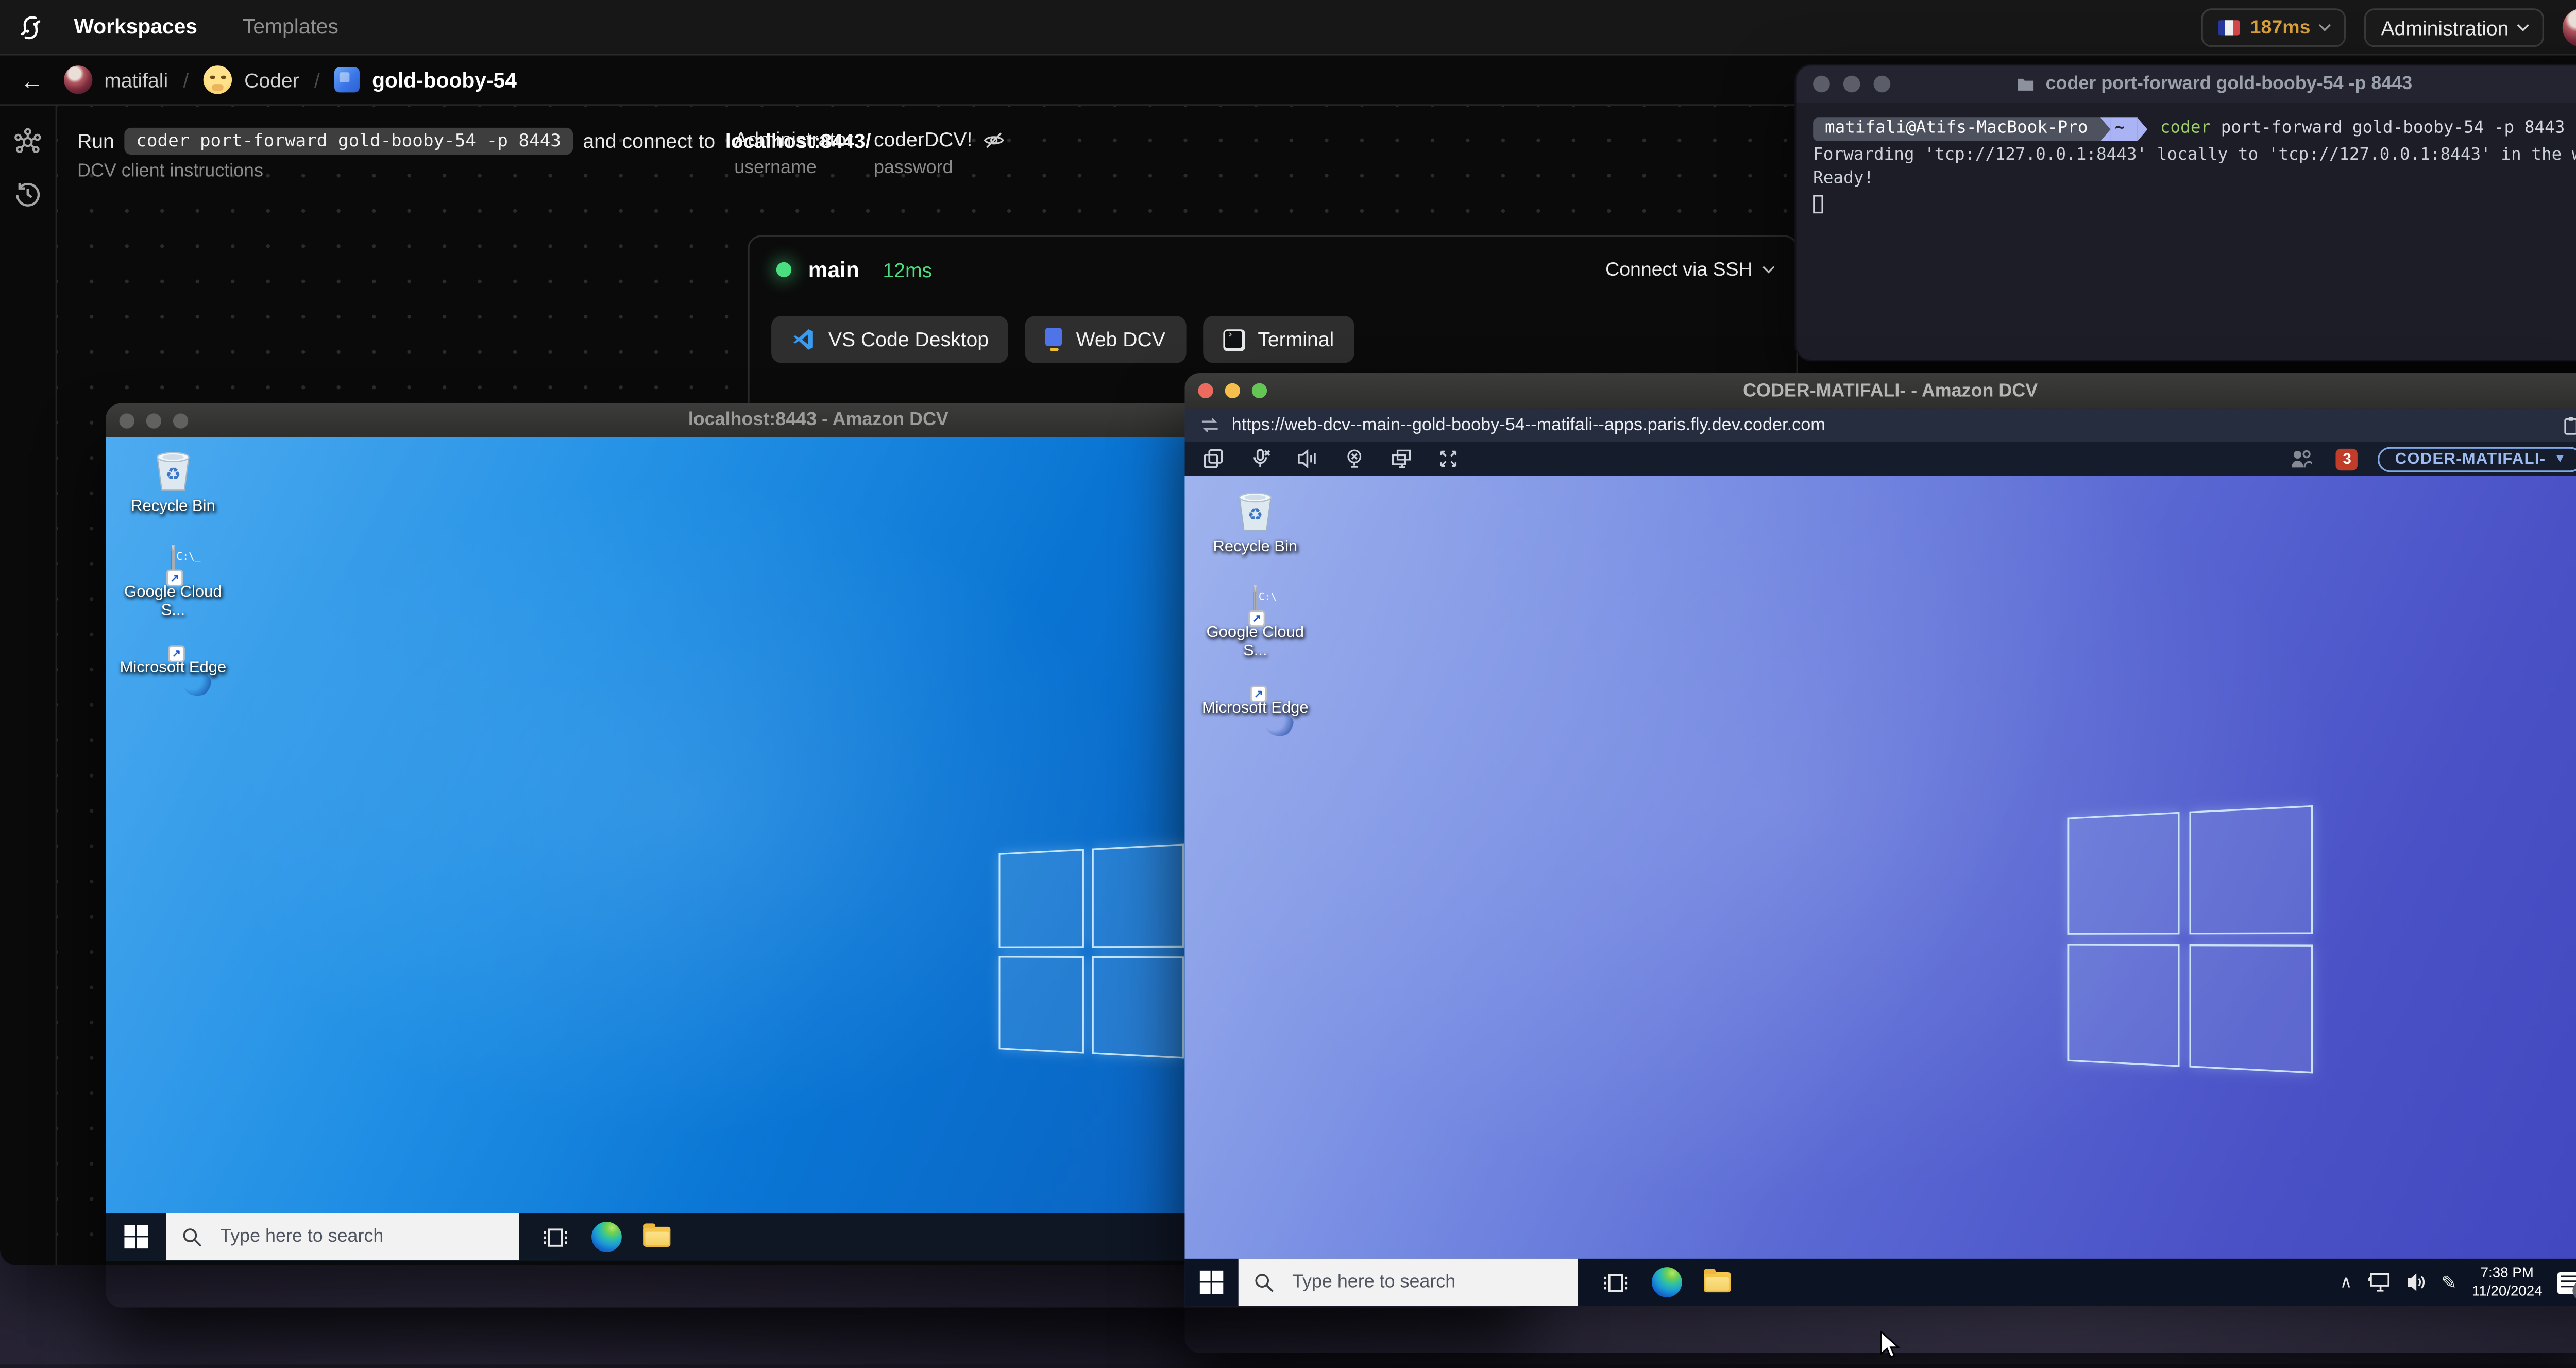 The width and height of the screenshot is (2576, 1368). Describe the element at coordinates (1890, 390) in the screenshot. I see `window-title: CODER-MATIFALI- - Amazon DCV` at that location.